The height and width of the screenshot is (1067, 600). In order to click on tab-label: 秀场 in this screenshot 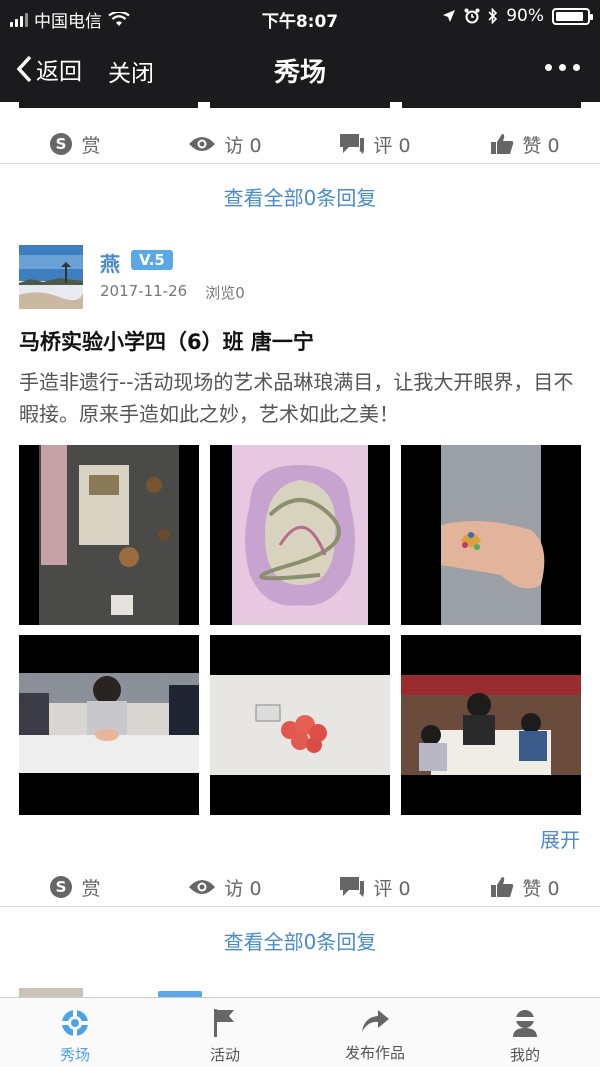, I will do `click(74, 1055)`.